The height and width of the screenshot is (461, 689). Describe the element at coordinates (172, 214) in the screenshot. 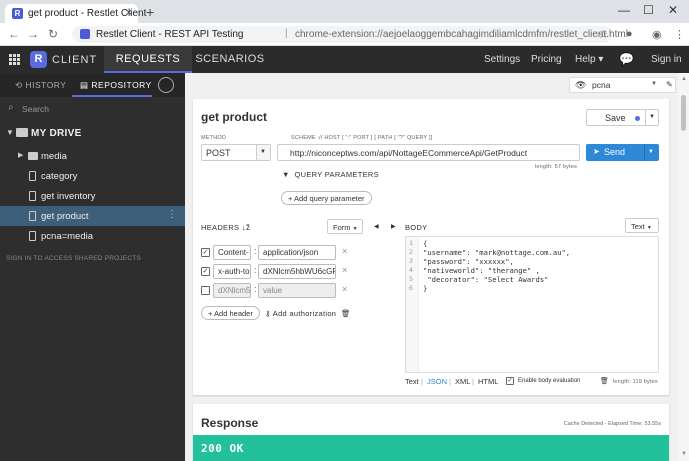

I see `item-menu-icon: ⋮` at that location.